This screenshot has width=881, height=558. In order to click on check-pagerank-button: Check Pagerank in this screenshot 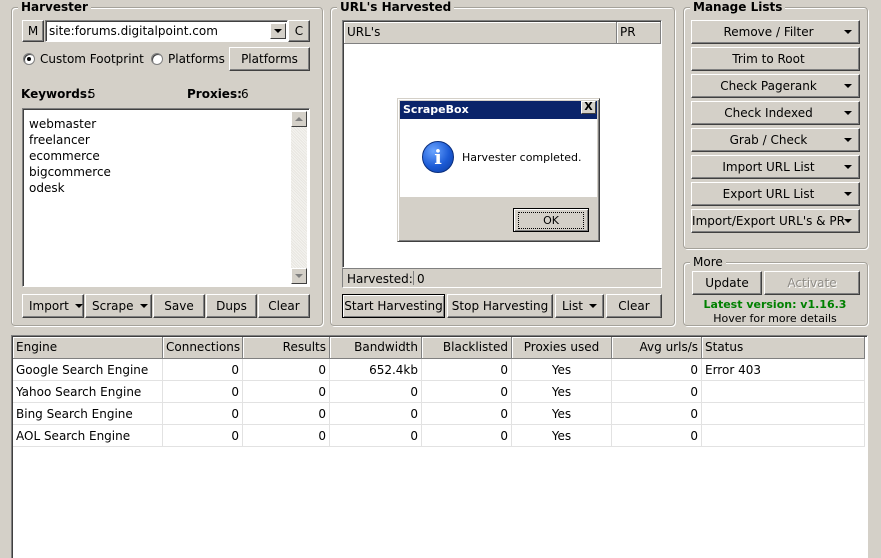, I will do `click(775, 86)`.